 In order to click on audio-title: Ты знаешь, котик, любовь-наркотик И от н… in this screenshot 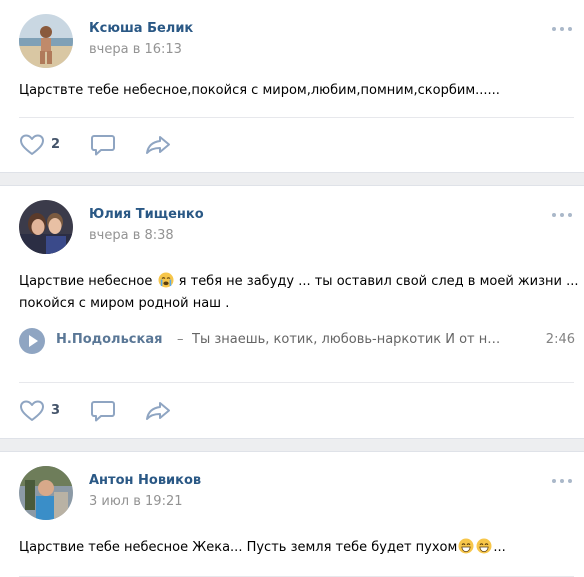, I will do `click(348, 339)`.